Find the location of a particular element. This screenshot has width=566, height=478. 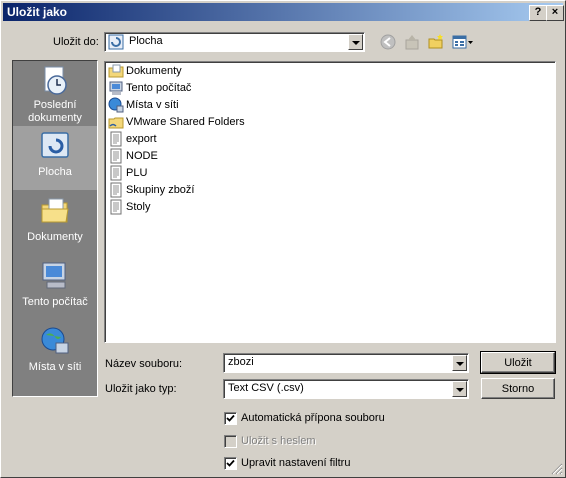

file-name: Stoly is located at coordinates (138, 207).